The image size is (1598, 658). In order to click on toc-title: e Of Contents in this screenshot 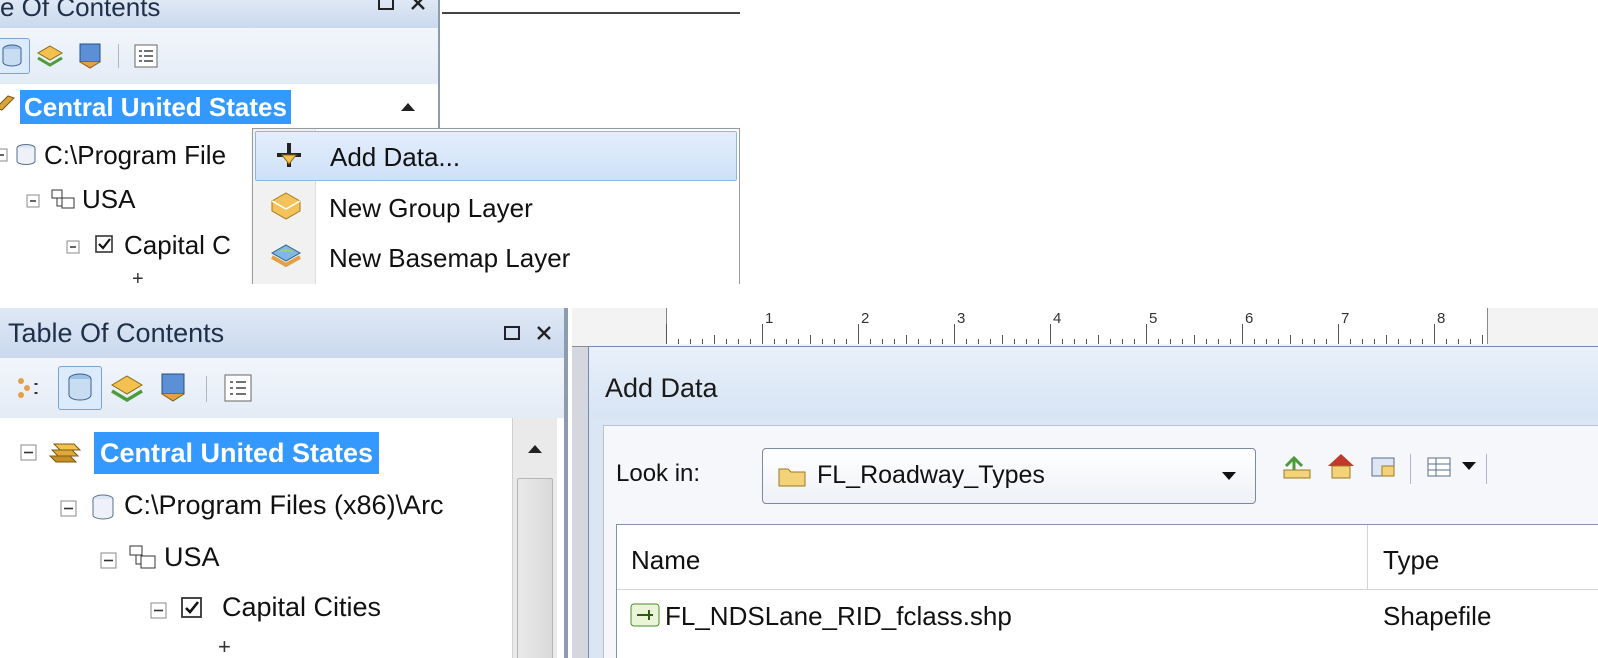, I will do `click(80, 11)`.